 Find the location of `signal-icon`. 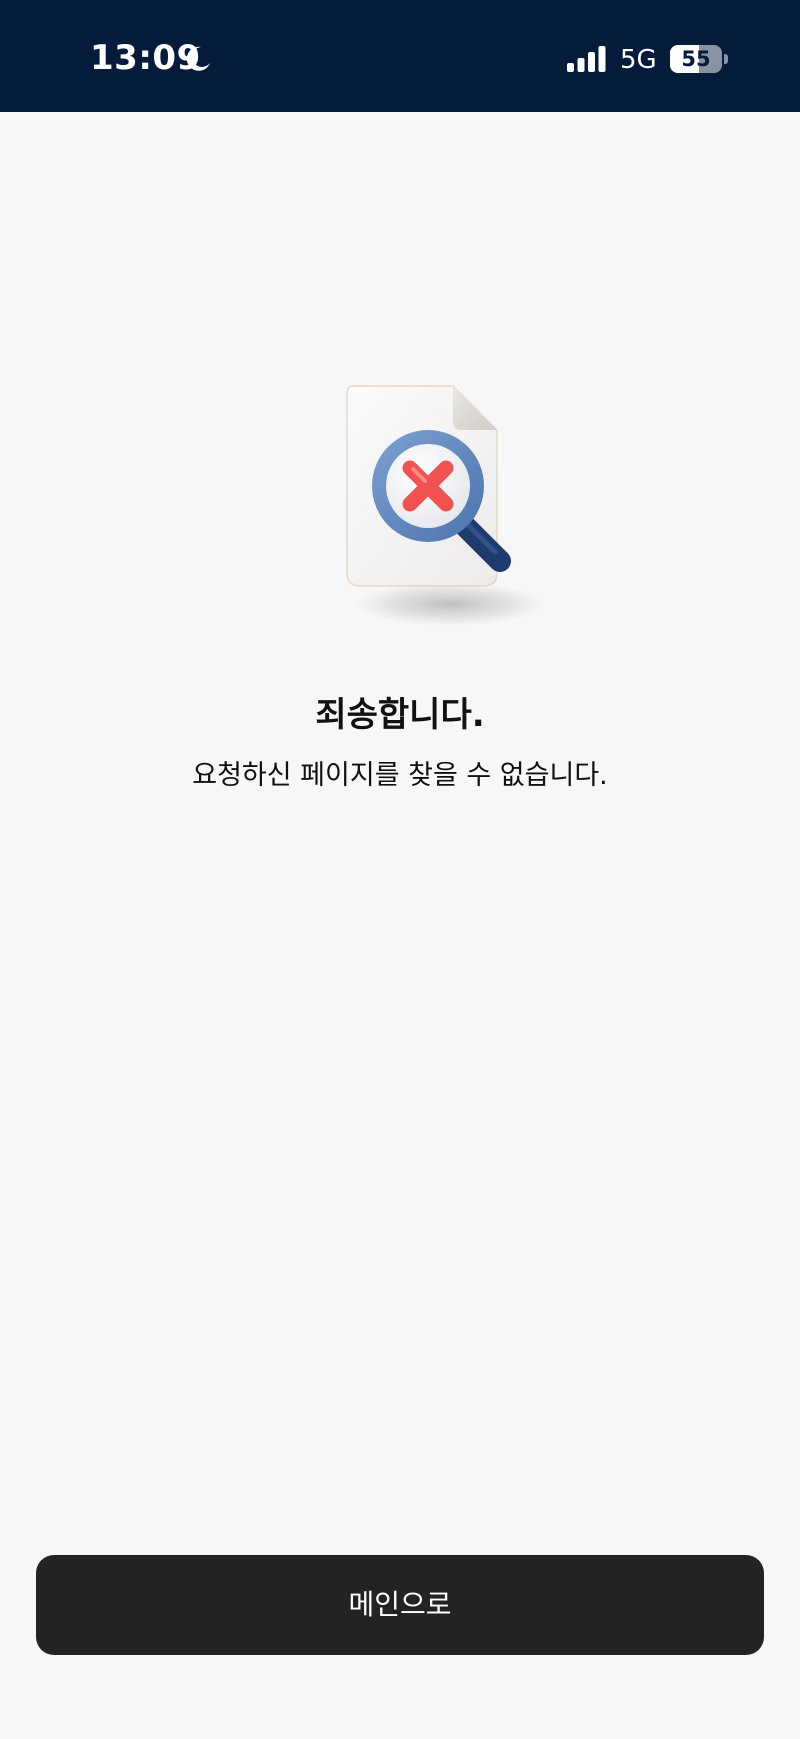

signal-icon is located at coordinates (586, 59).